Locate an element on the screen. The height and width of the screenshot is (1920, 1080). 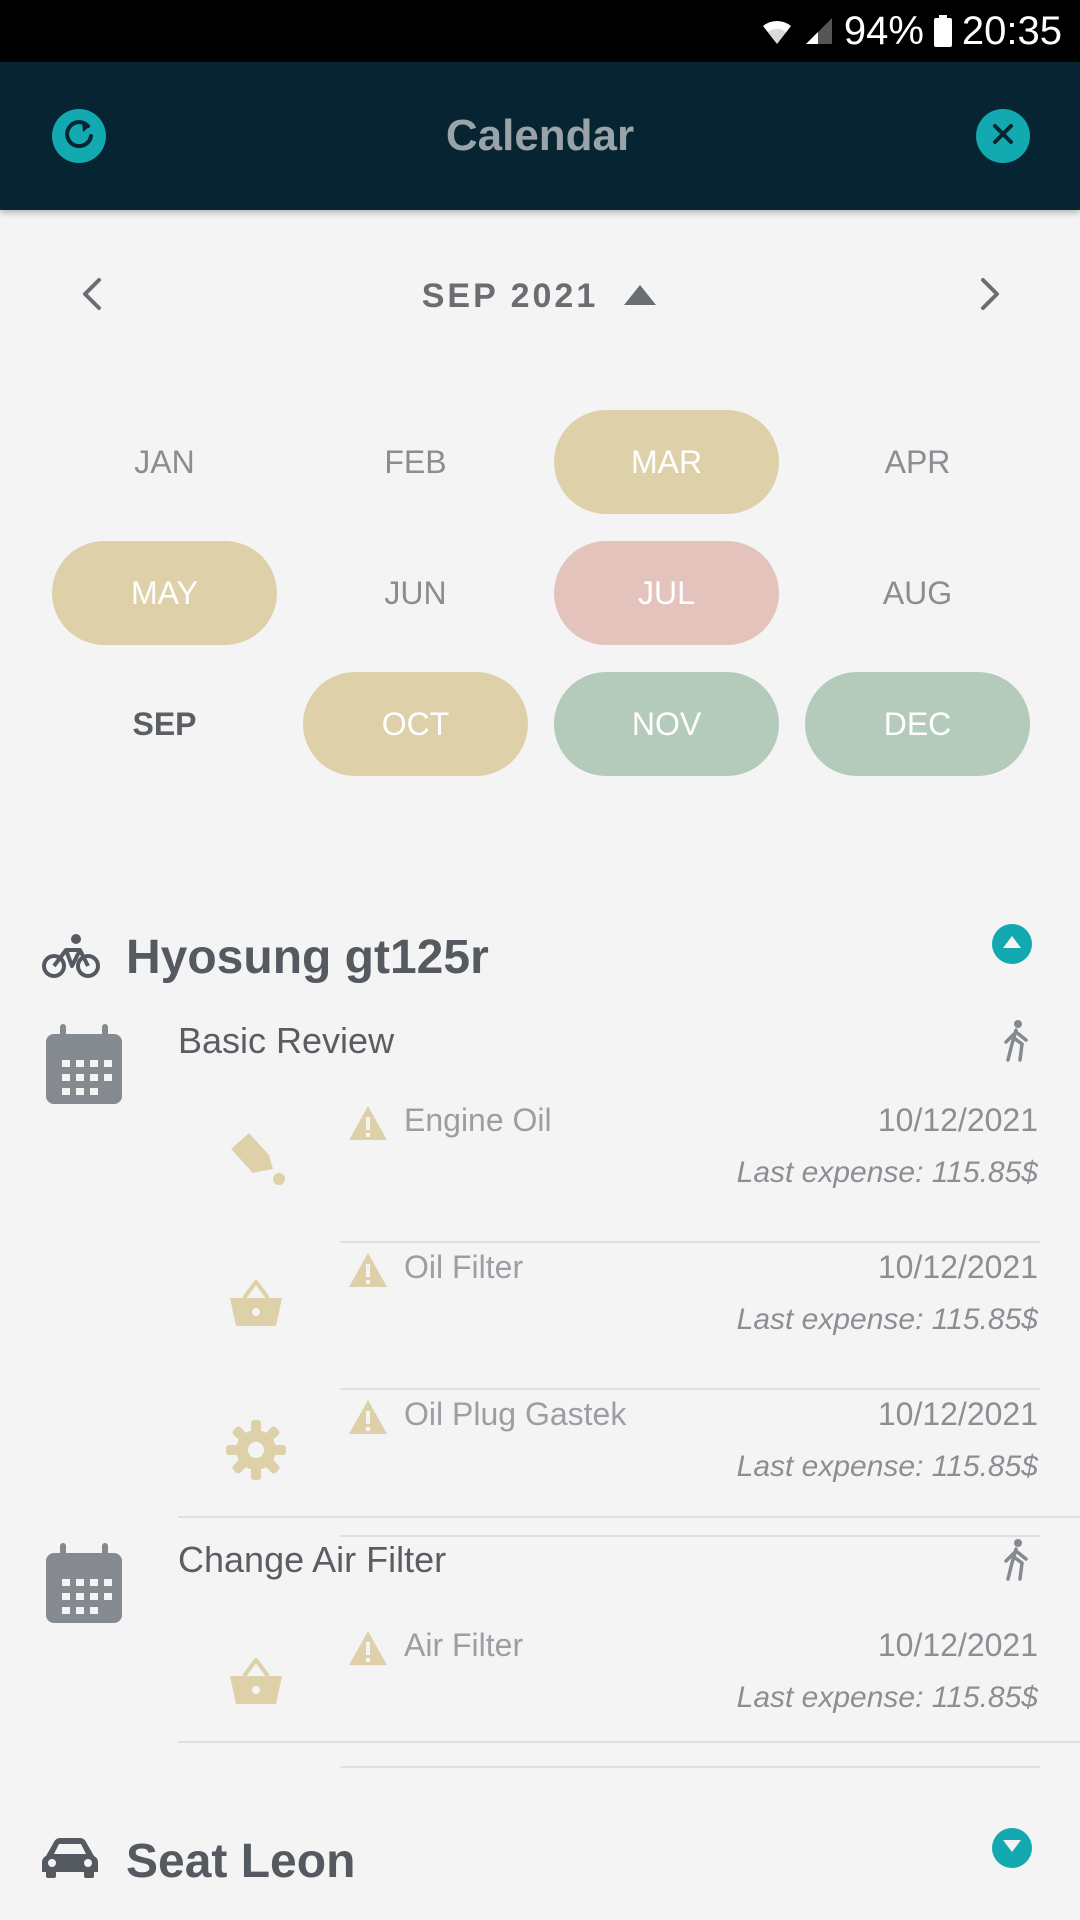
battery-icon is located at coordinates (942, 31).